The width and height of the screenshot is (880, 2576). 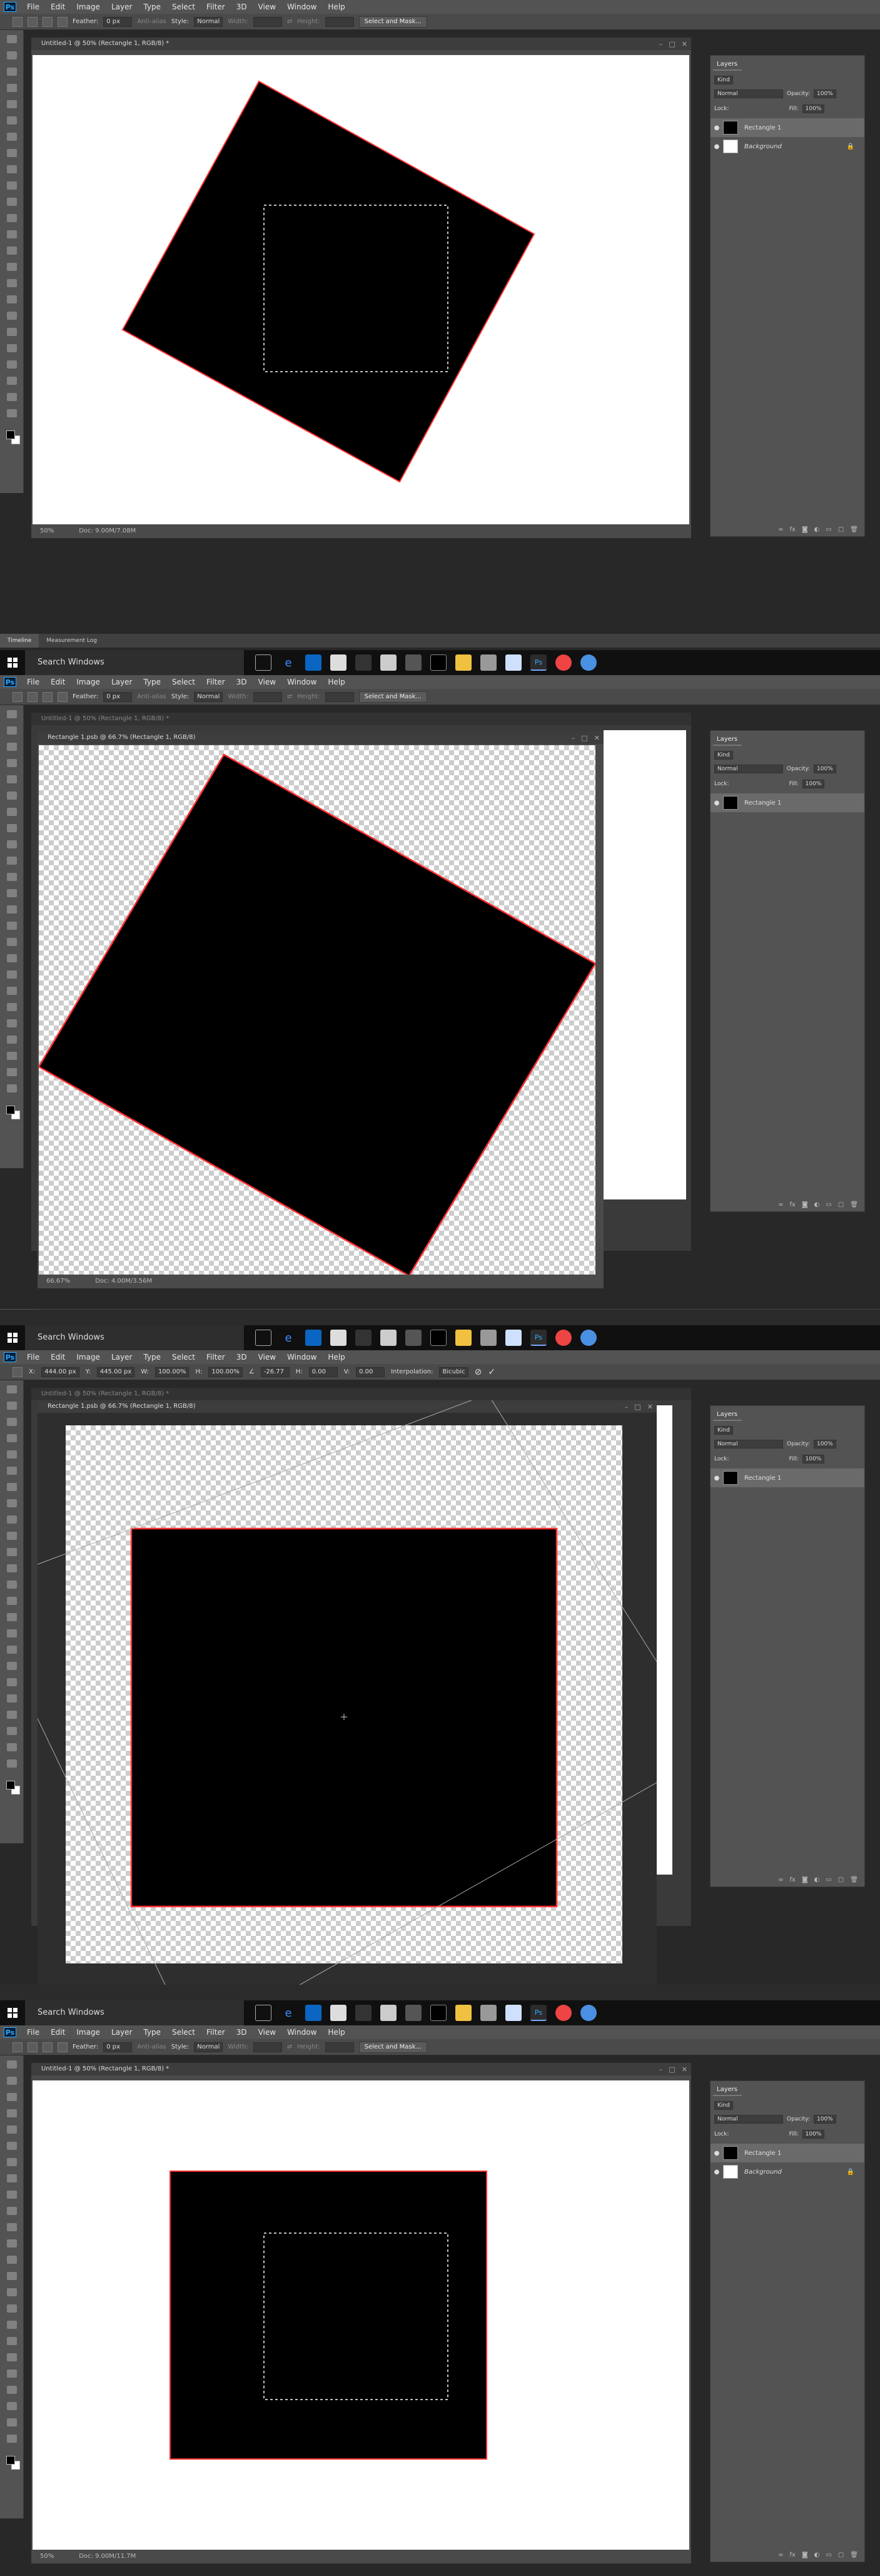 I want to click on commit-transform-icon: ✓, so click(x=491, y=1372).